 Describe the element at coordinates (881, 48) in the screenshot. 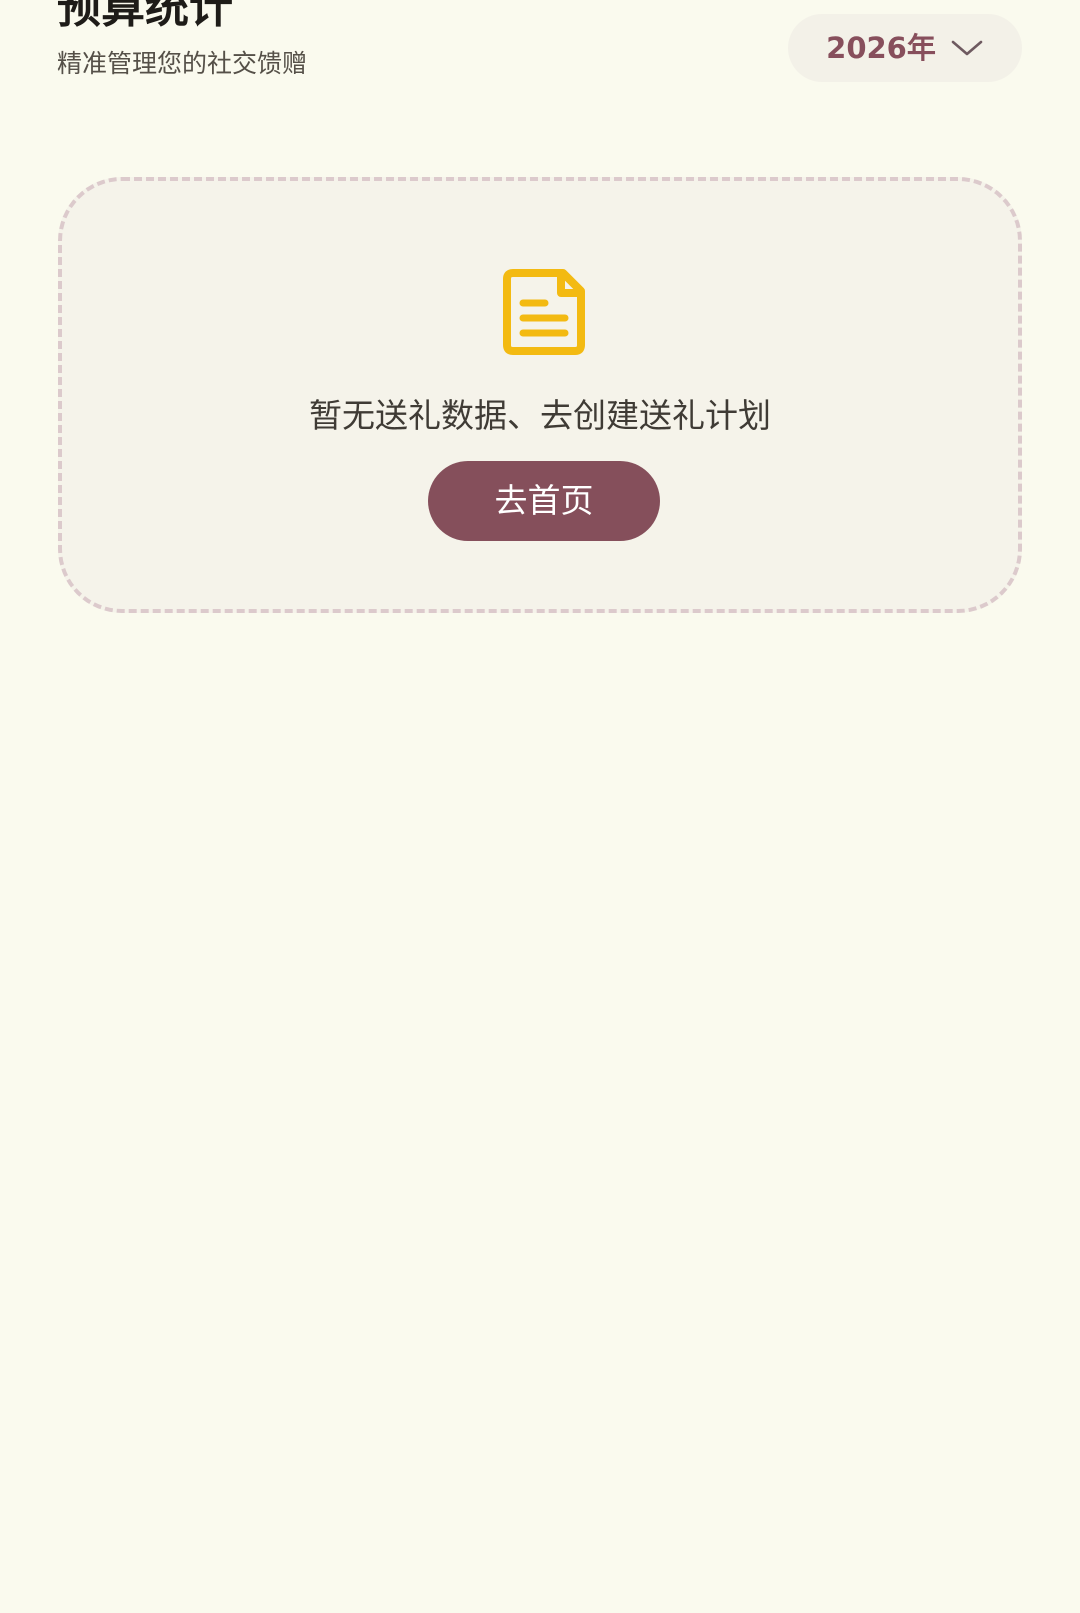

I see `year-selector-value: 2026年` at that location.